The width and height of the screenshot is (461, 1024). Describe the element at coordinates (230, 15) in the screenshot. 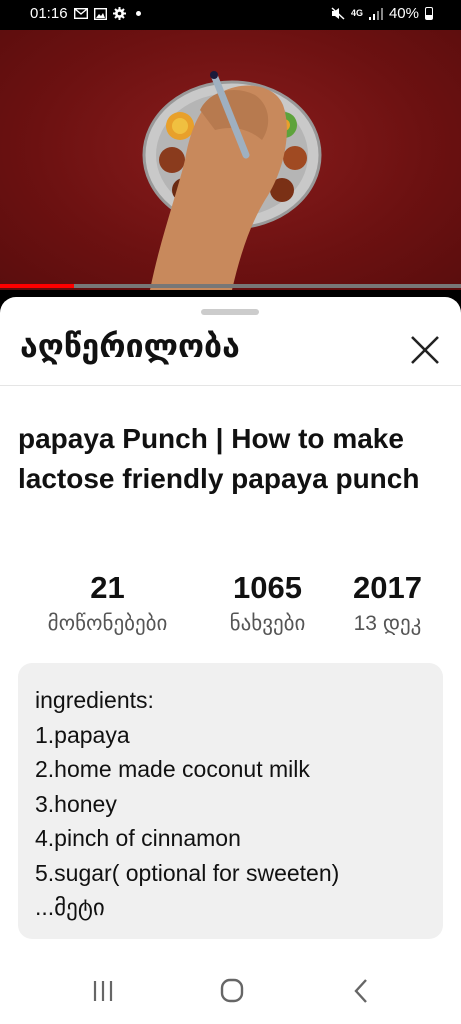

I see `status-bar: 01:16 4G 40%` at that location.